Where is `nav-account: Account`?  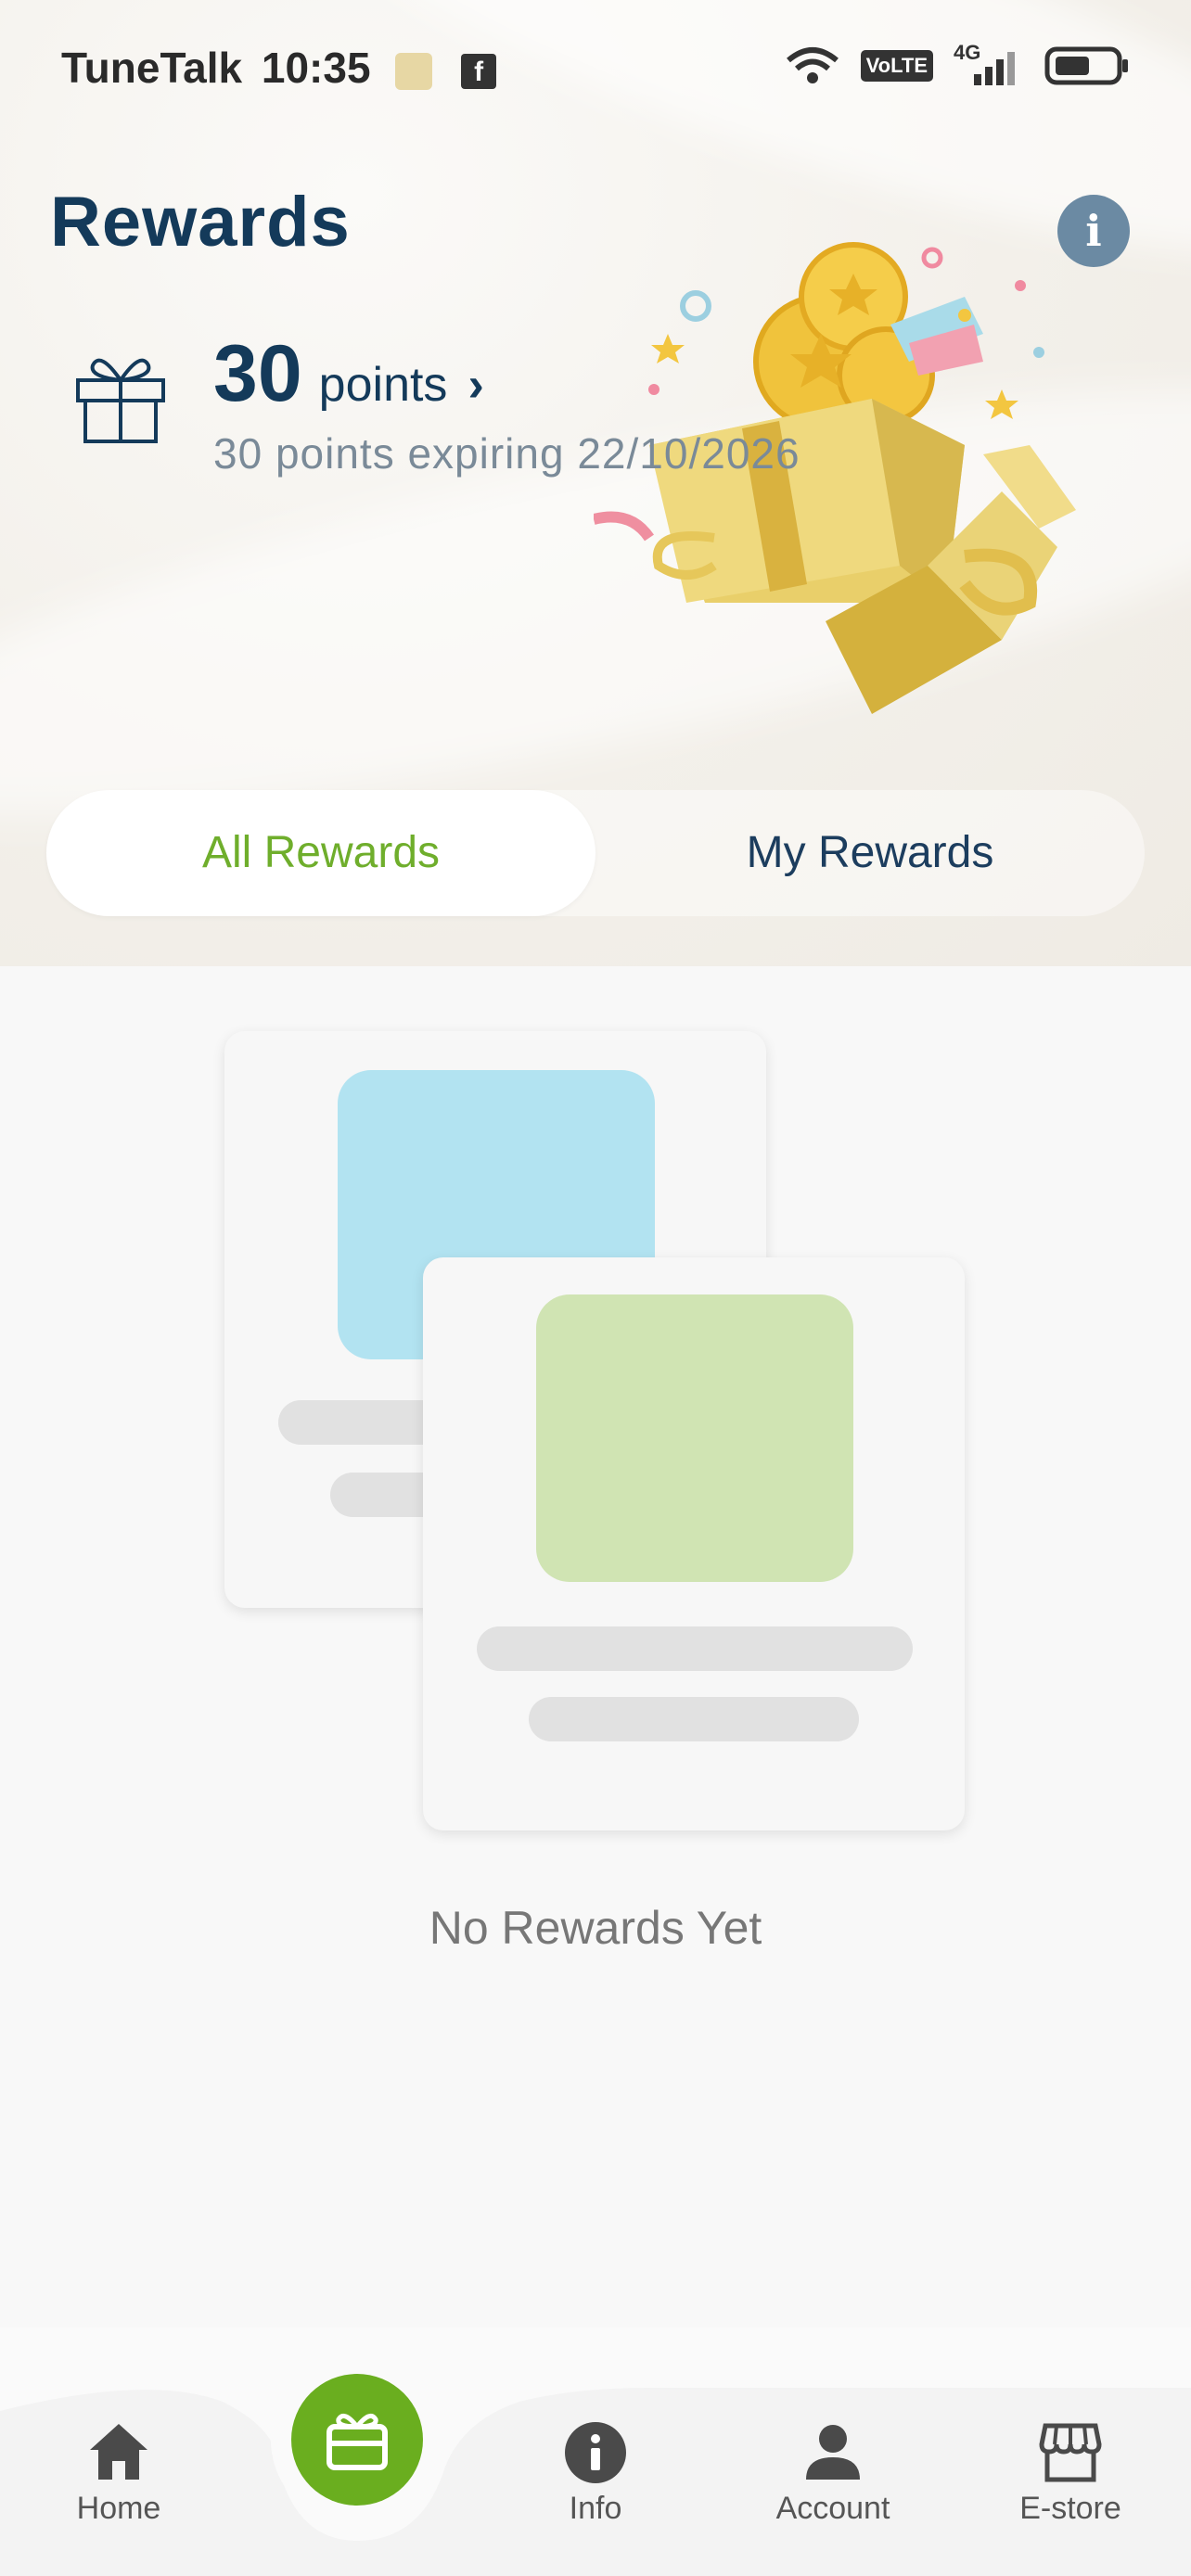
nav-account: Account is located at coordinates (833, 2473).